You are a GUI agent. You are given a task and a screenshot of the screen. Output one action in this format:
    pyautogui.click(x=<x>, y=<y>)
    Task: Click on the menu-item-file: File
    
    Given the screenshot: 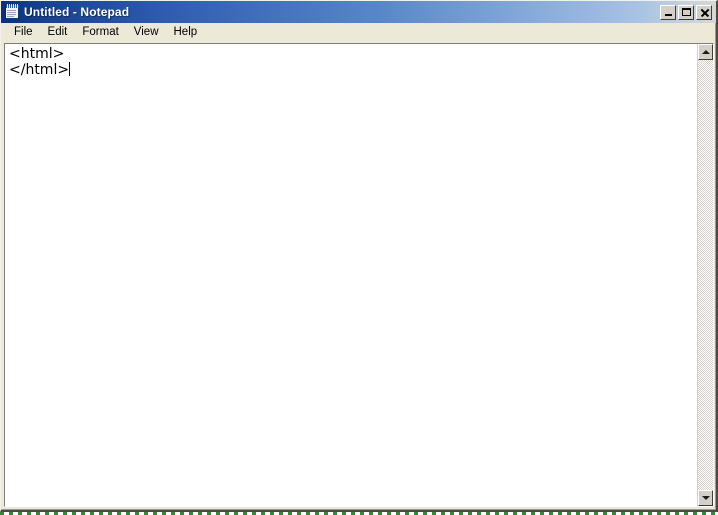 What is the action you would take?
    pyautogui.click(x=24, y=33)
    